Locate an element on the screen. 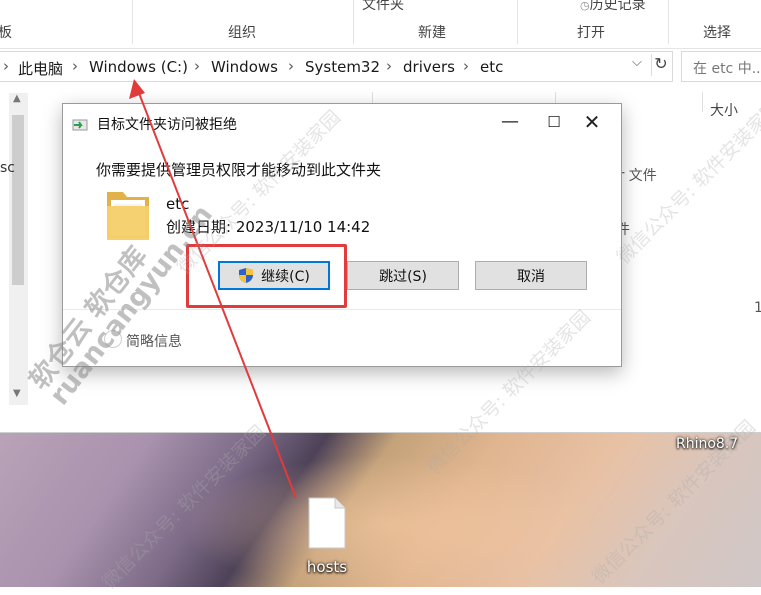 This screenshot has height=595, width=761. close-button: ✕ is located at coordinates (592, 122).